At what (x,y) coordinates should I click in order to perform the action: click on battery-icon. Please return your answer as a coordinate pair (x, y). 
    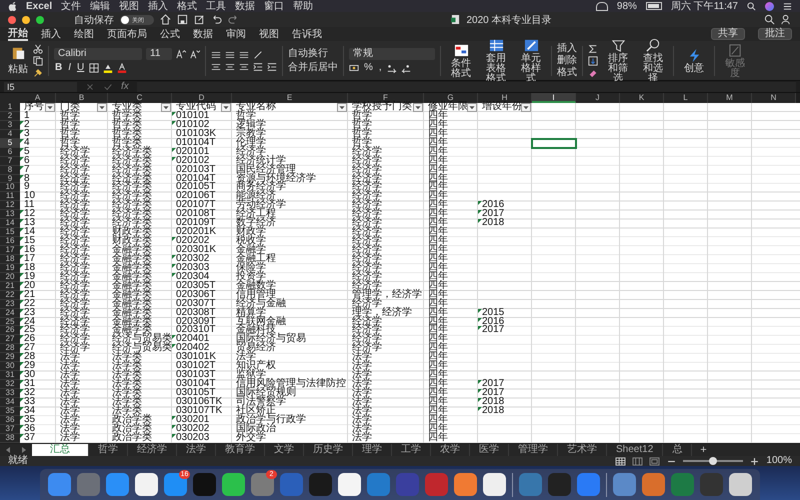
    Looking at the image, I should click on (654, 6).